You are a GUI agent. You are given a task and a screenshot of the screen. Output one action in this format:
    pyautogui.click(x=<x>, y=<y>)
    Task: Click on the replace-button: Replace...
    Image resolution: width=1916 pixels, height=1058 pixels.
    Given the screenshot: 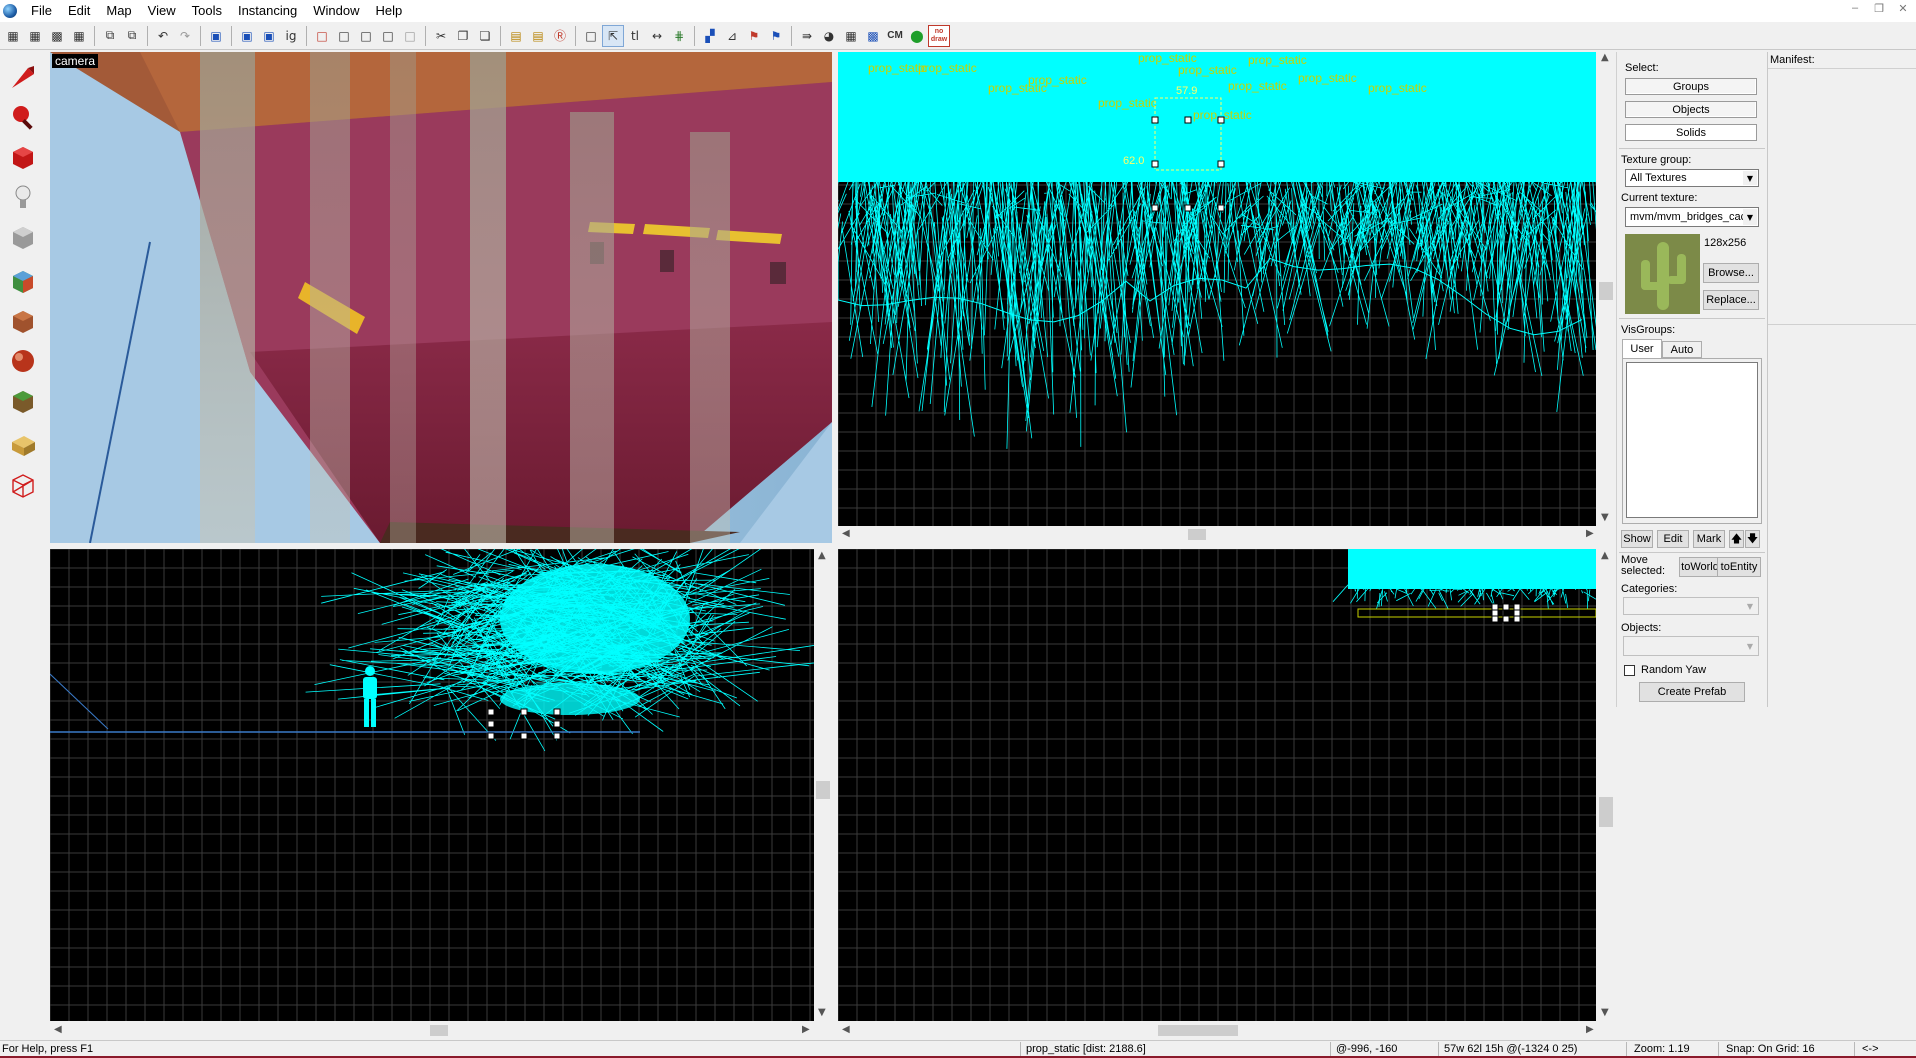 What is the action you would take?
    pyautogui.click(x=1731, y=300)
    